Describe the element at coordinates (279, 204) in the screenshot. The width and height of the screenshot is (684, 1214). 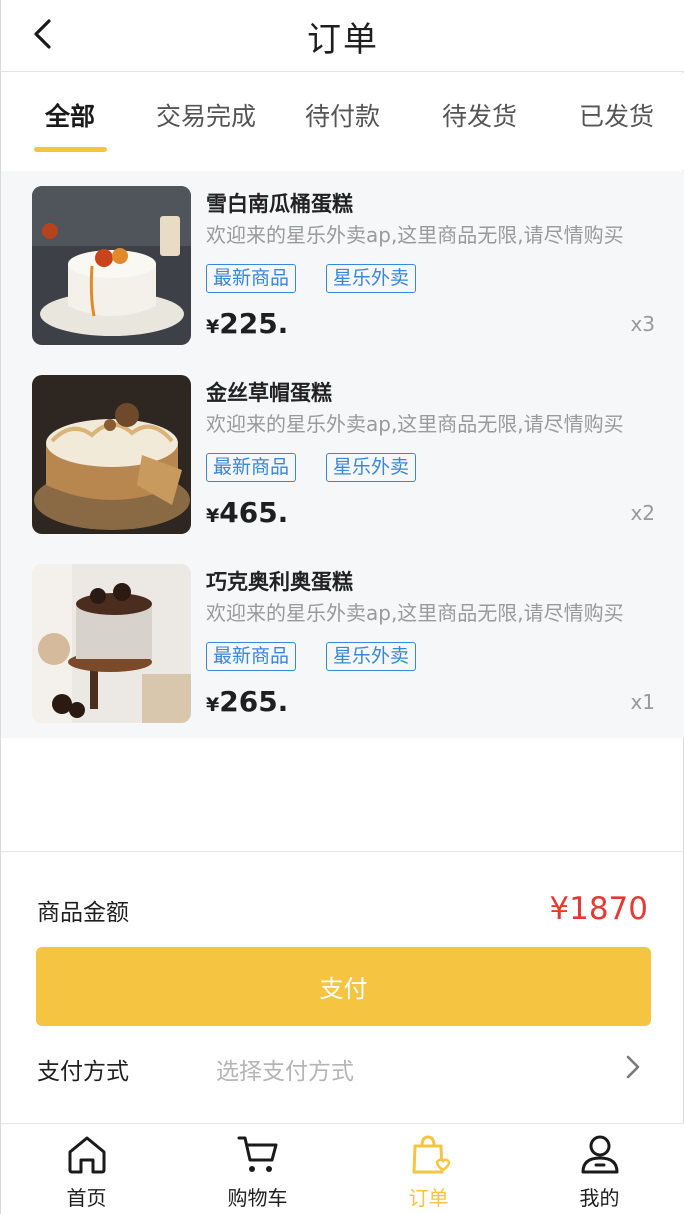
I see `product-name: 雪白南瓜桶蛋糕` at that location.